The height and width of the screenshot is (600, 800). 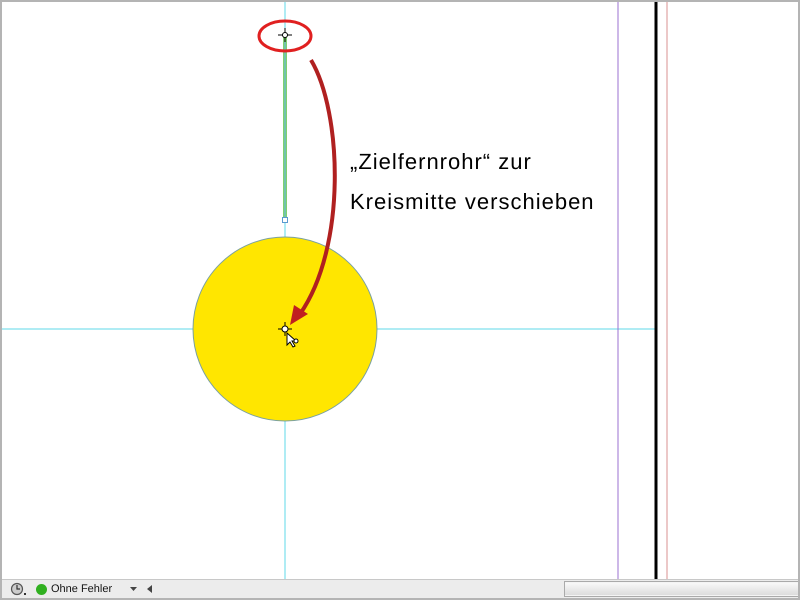 What do you see at coordinates (472, 202) in the screenshot?
I see `annotation-text: Kreismitte verschieben` at bounding box center [472, 202].